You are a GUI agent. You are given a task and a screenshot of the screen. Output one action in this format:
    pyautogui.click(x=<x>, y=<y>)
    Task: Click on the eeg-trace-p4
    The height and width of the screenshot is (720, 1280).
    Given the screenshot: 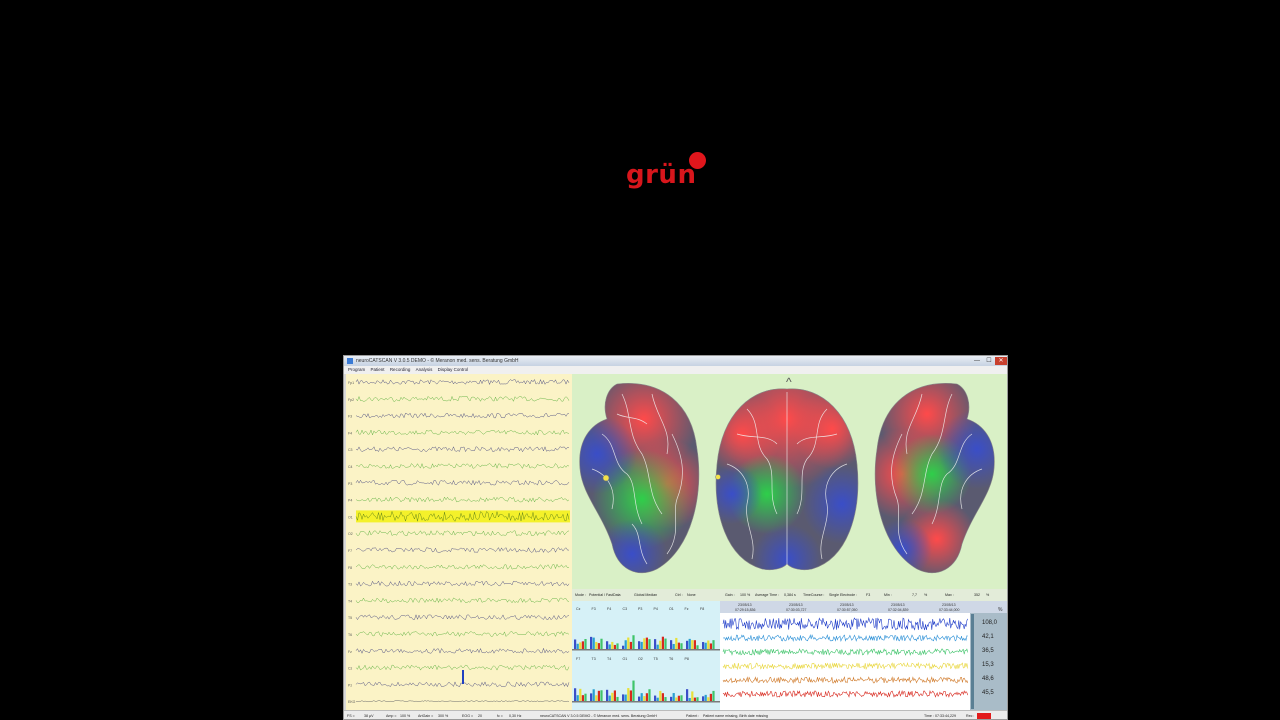 What is the action you would take?
    pyautogui.click(x=462, y=499)
    